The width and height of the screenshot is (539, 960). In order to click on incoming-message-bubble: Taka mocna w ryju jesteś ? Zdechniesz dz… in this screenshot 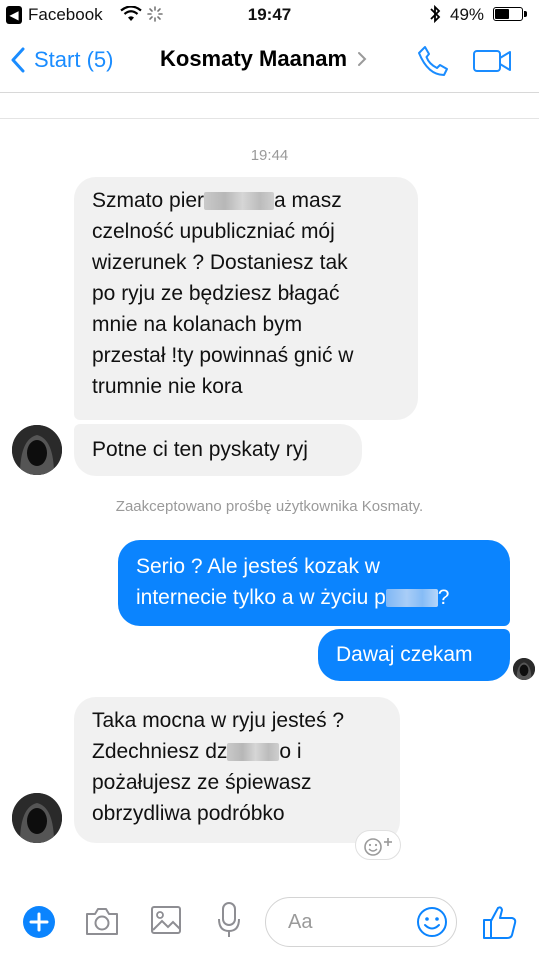, I will do `click(237, 770)`.